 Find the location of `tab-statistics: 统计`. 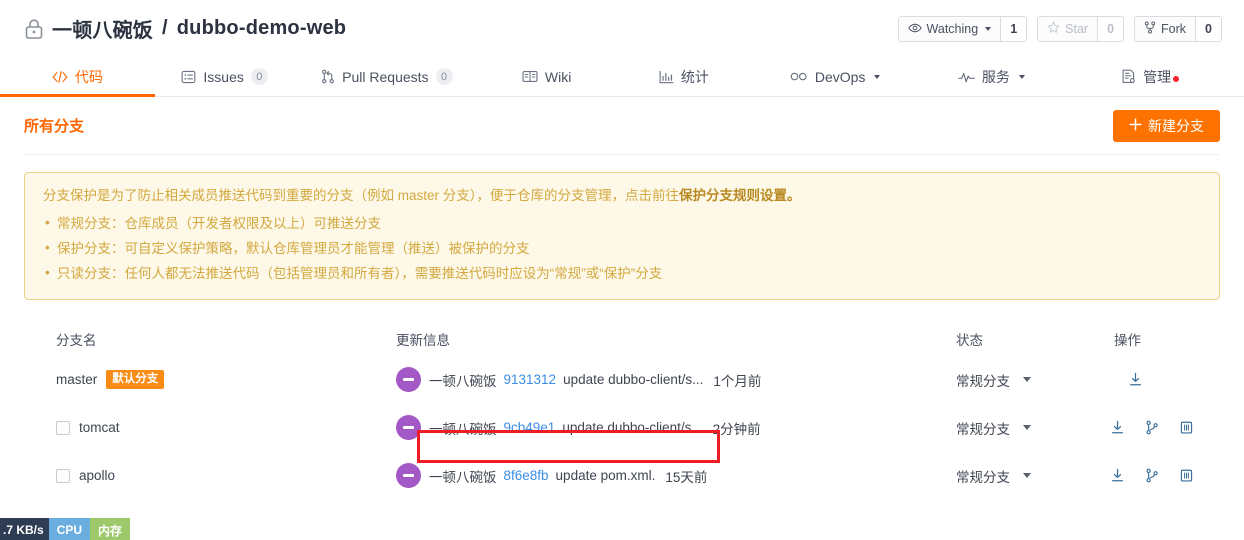

tab-statistics: 统计 is located at coordinates (684, 76).